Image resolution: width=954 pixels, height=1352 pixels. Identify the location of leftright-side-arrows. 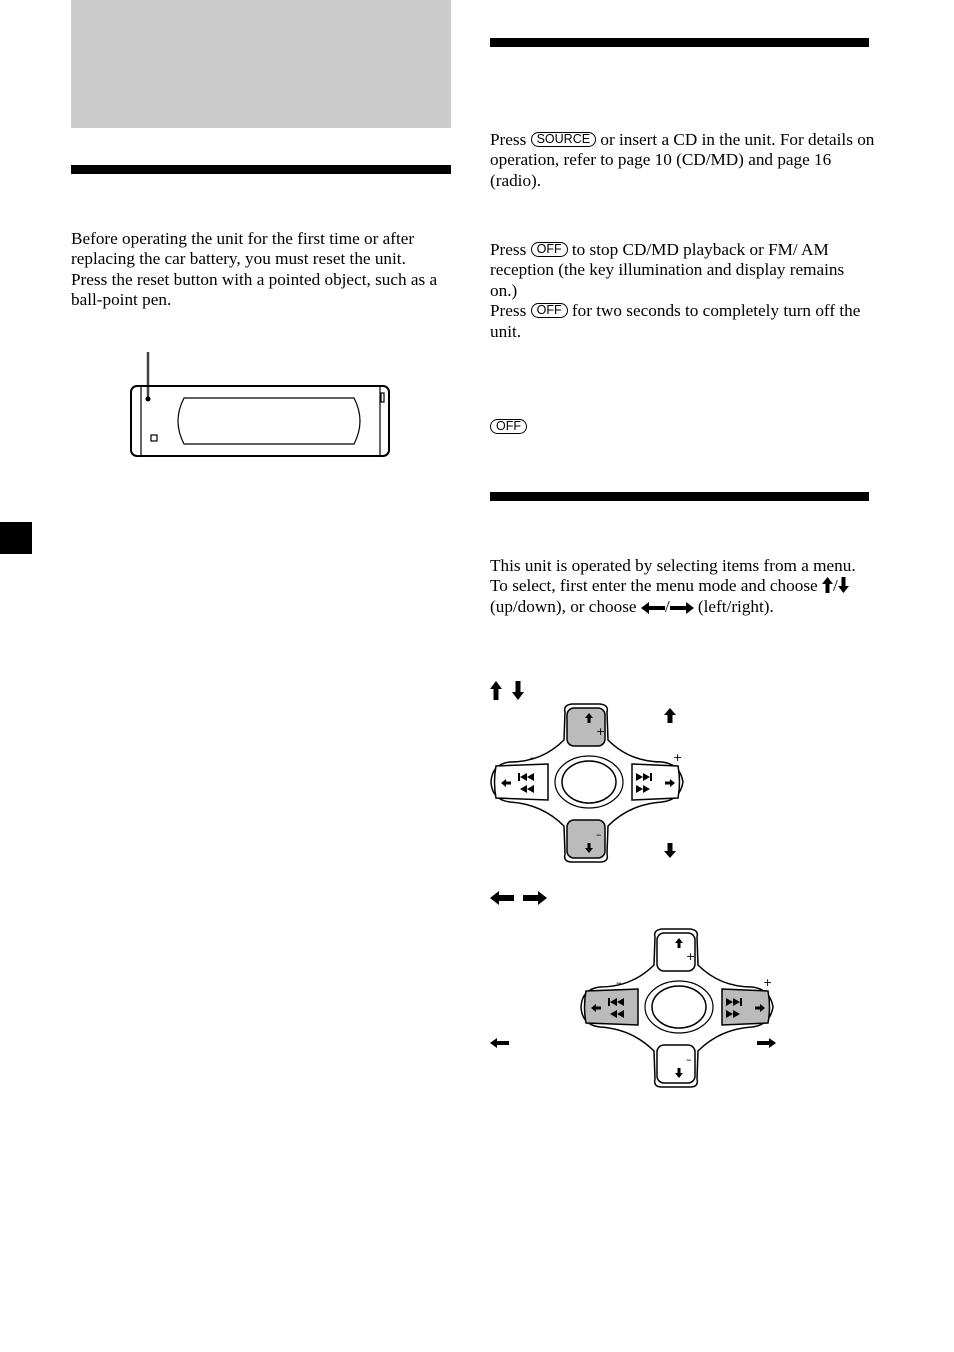
(633, 1043).